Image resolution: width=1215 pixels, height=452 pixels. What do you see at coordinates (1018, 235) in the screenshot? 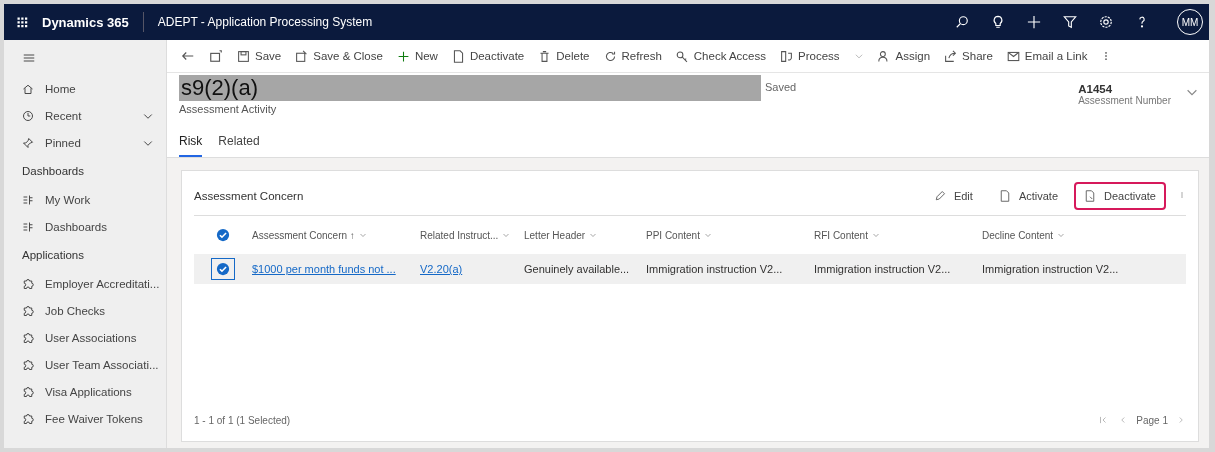
I see `column-header: Decline Content` at bounding box center [1018, 235].